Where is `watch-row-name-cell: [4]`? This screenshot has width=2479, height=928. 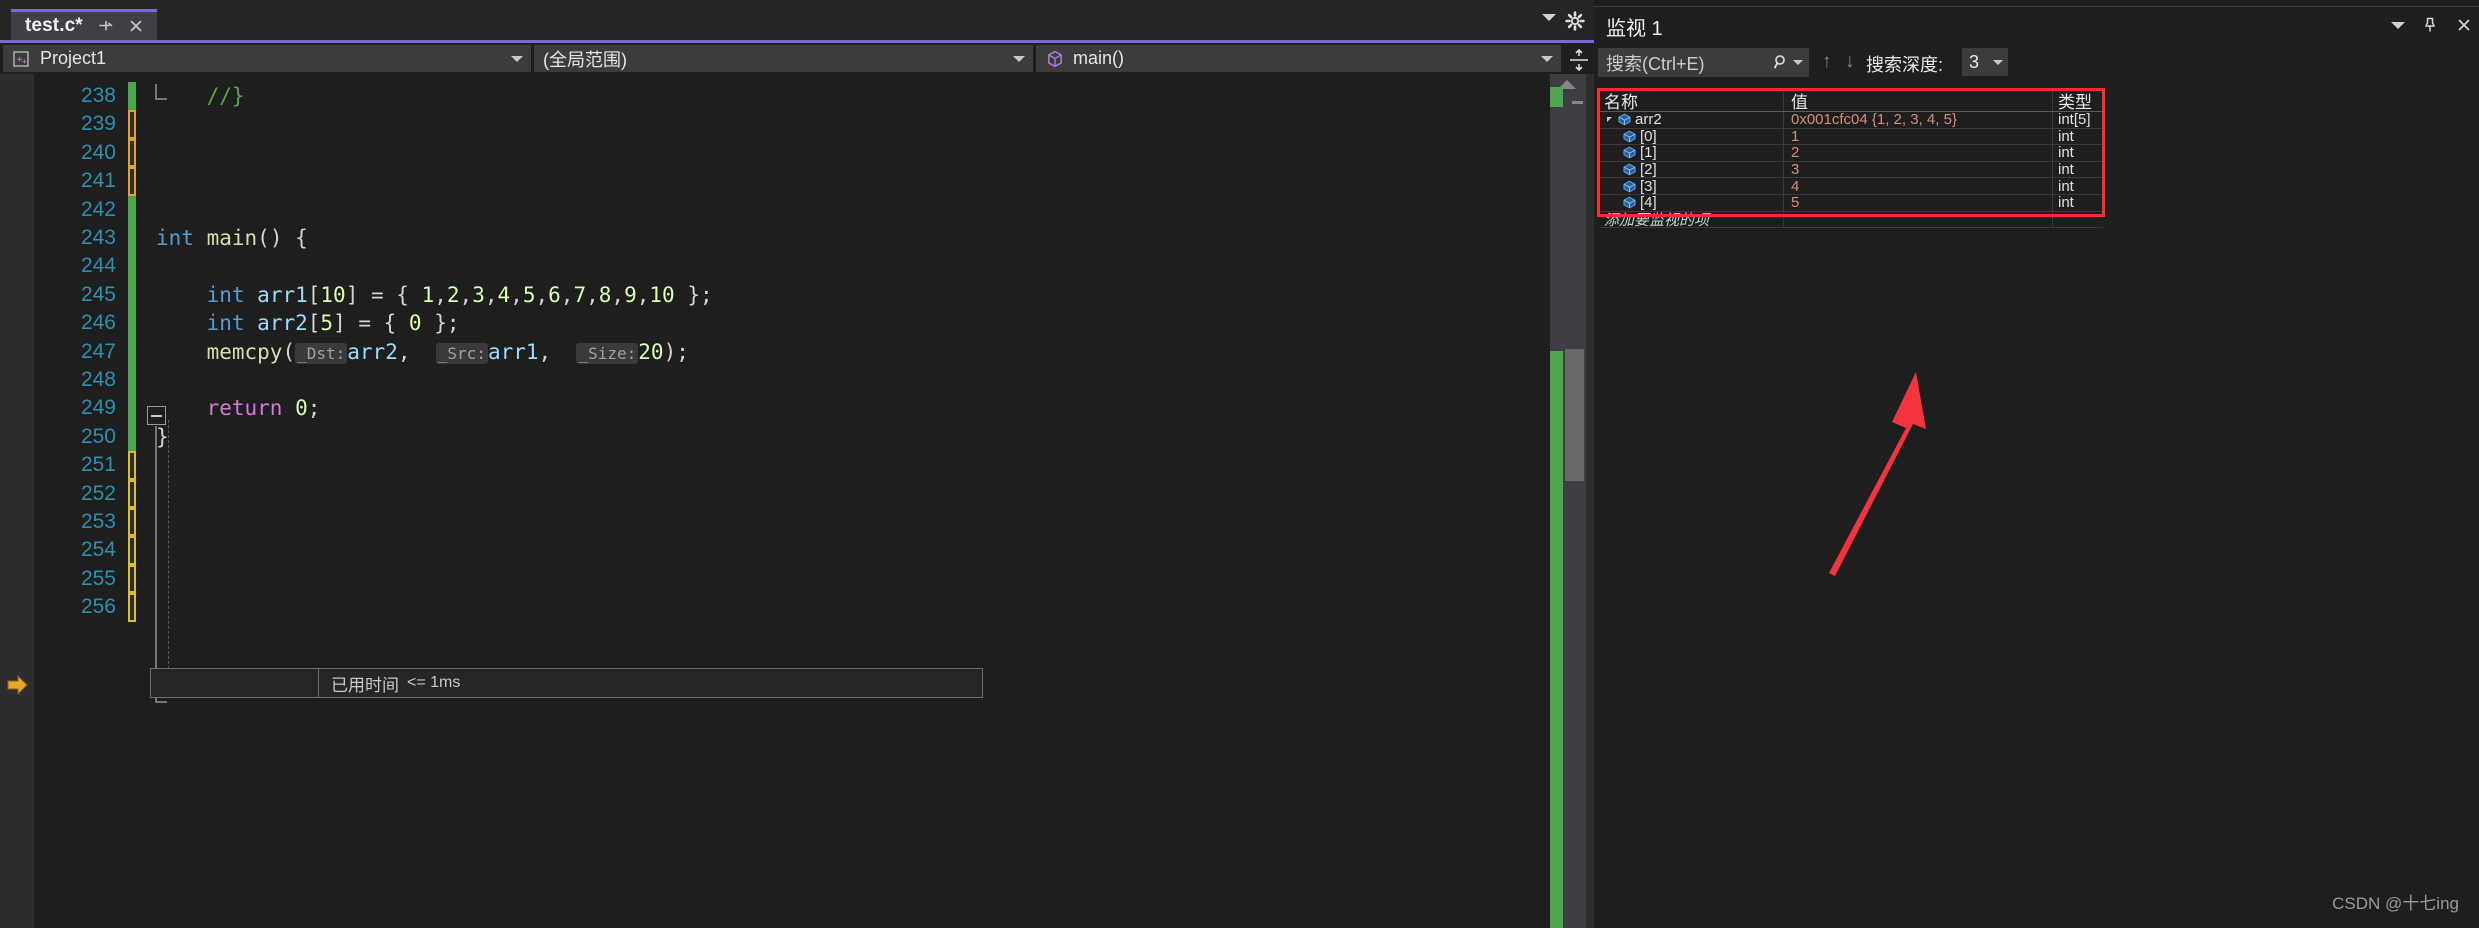
watch-row-name-cell: [4] is located at coordinates (1691, 202).